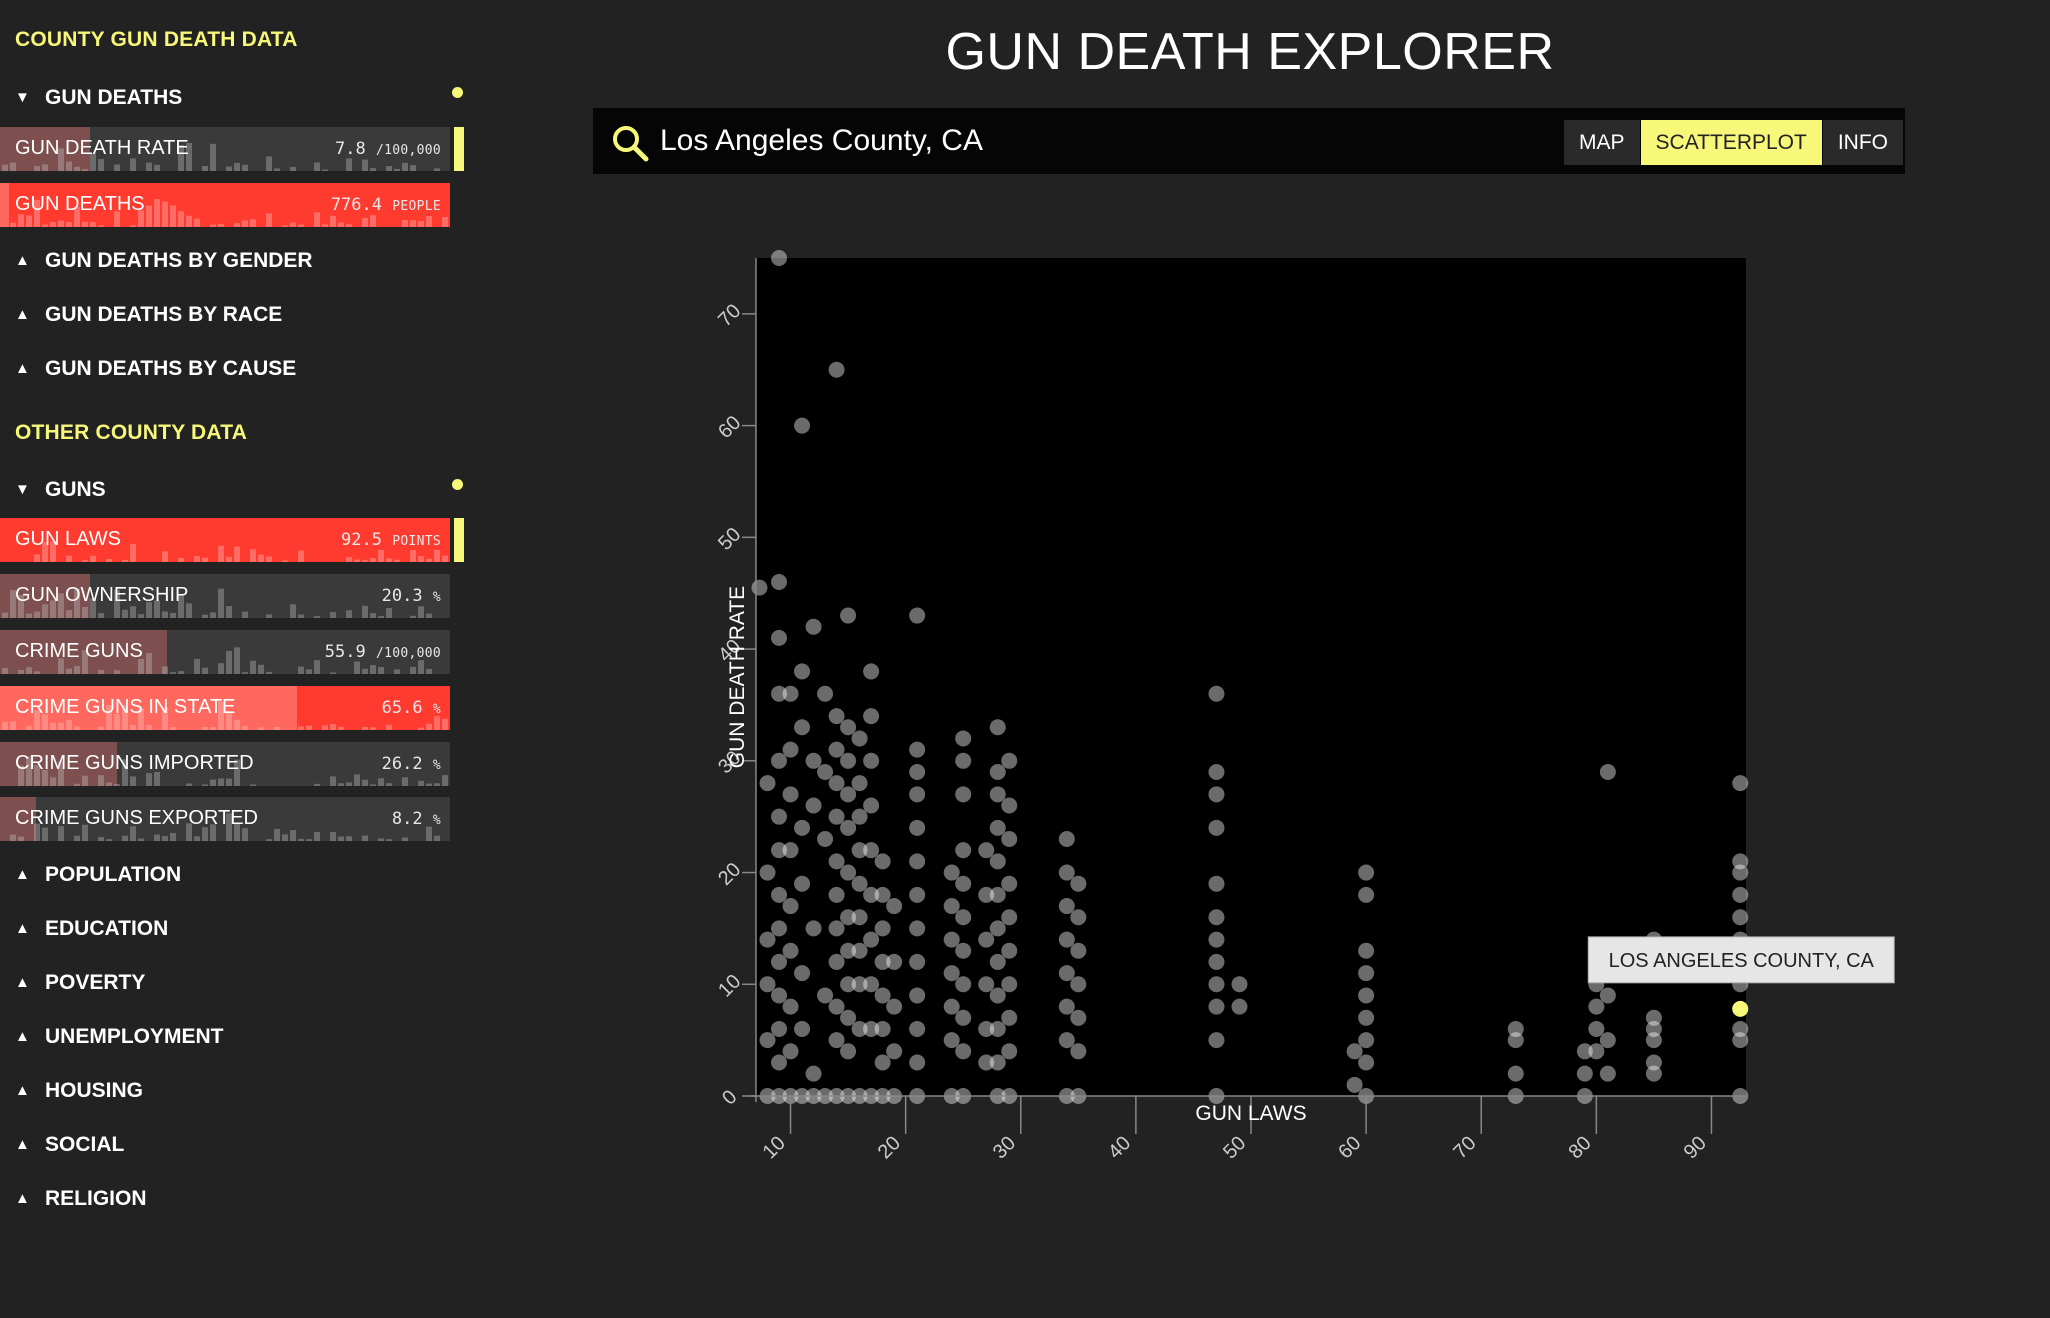 Image resolution: width=2050 pixels, height=1318 pixels. I want to click on metric-label: GUN LAWS, so click(68, 539).